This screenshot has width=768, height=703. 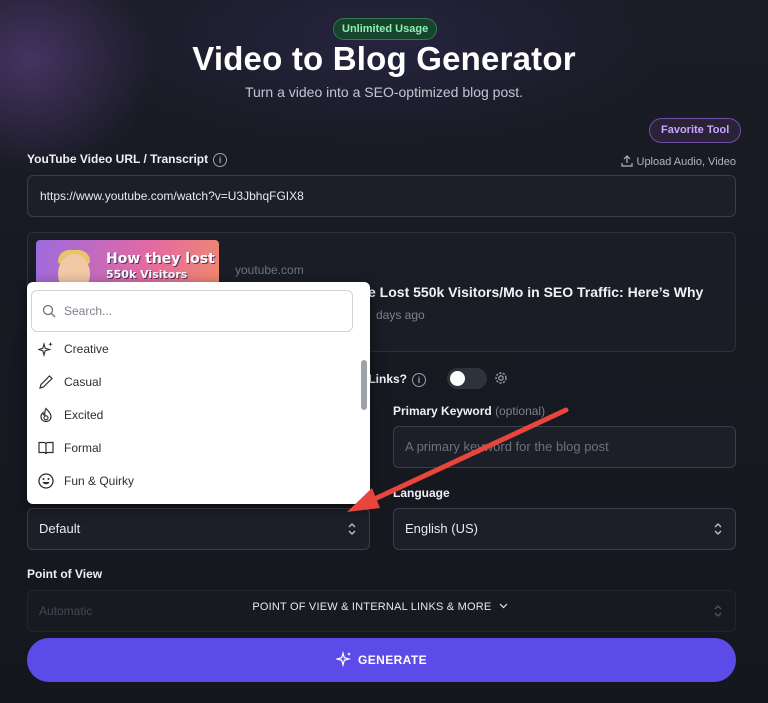 I want to click on video-date: days ago, so click(x=400, y=315).